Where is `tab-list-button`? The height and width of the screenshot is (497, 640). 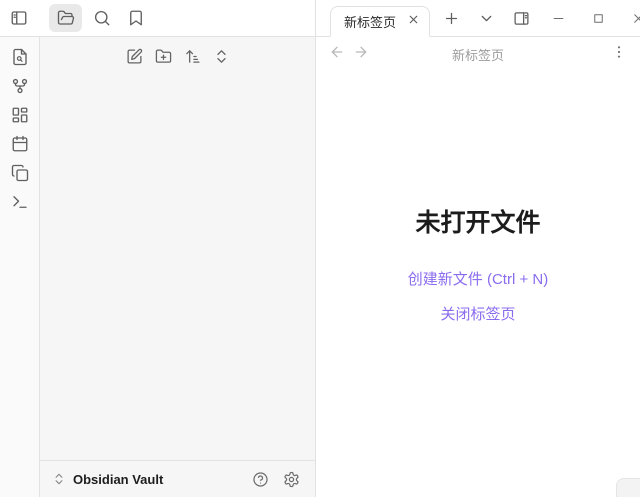 tab-list-button is located at coordinates (486, 18).